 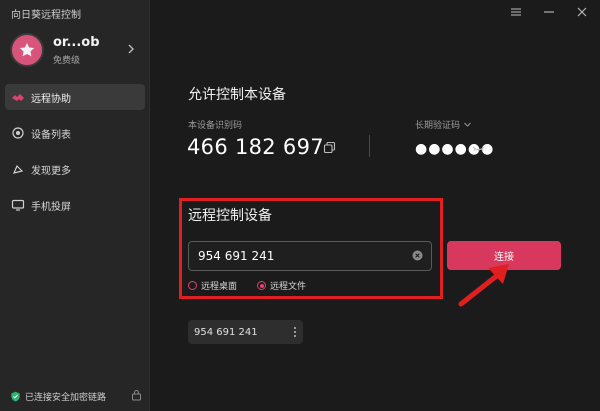 I want to click on profile-name: or...ob, so click(x=76, y=42).